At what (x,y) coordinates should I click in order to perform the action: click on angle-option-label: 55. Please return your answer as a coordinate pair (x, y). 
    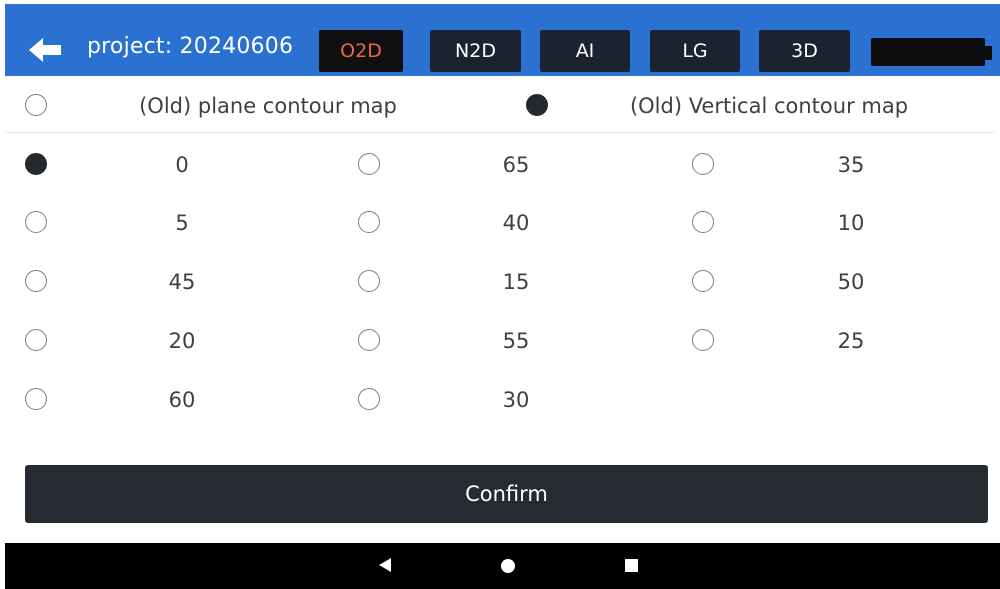
    Looking at the image, I should click on (516, 341).